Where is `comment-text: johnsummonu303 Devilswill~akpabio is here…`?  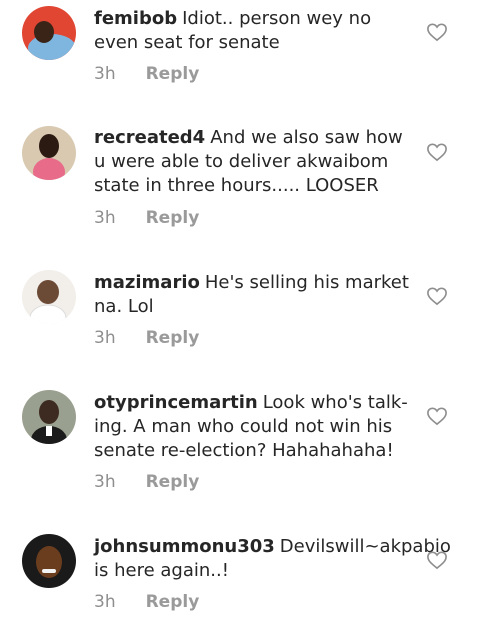
comment-text: johnsummonu303 Devilswill~akpabio is here… is located at coordinates (272, 559).